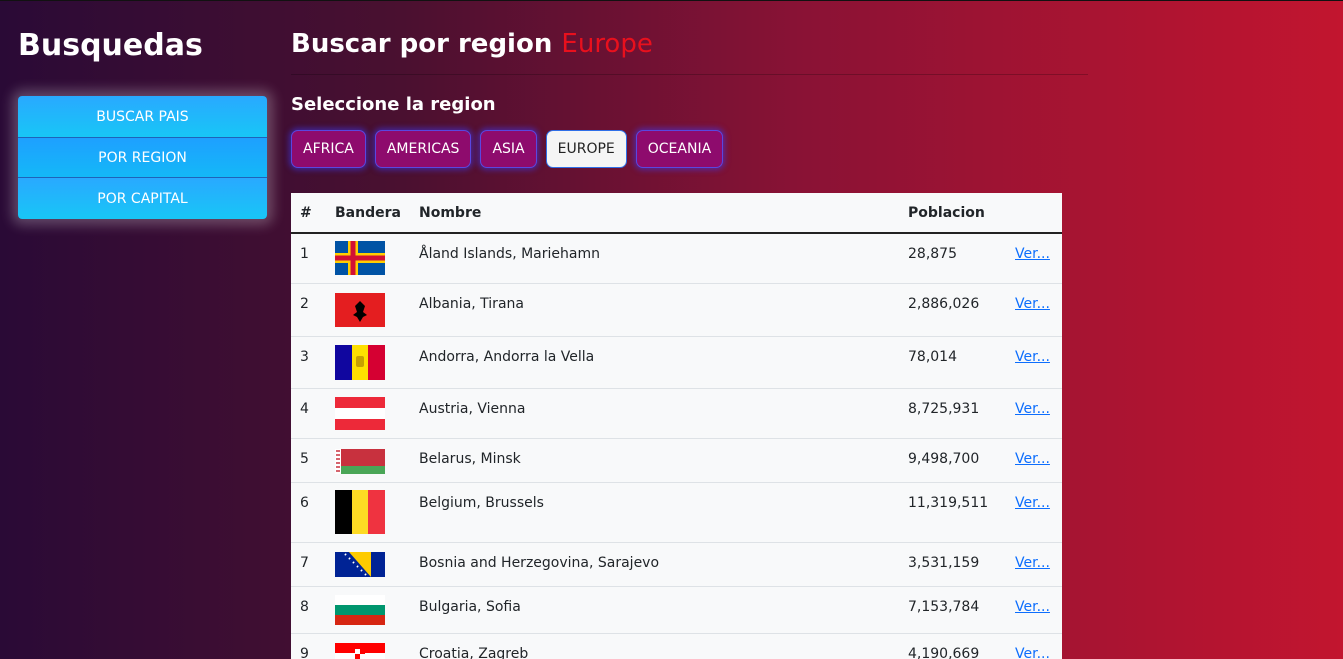 This screenshot has height=659, width=1343. Describe the element at coordinates (308, 362) in the screenshot. I see `row-number: 3` at that location.